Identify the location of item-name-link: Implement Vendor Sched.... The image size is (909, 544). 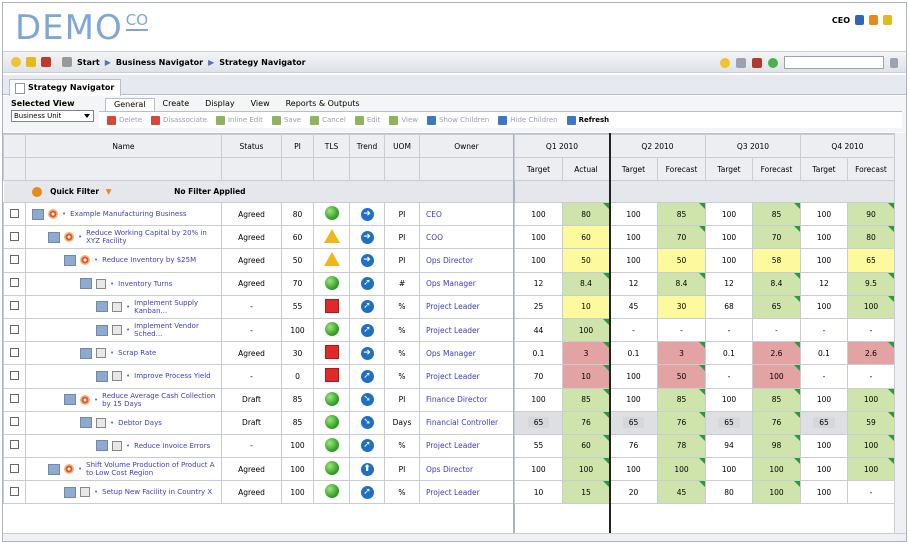
(176, 330).